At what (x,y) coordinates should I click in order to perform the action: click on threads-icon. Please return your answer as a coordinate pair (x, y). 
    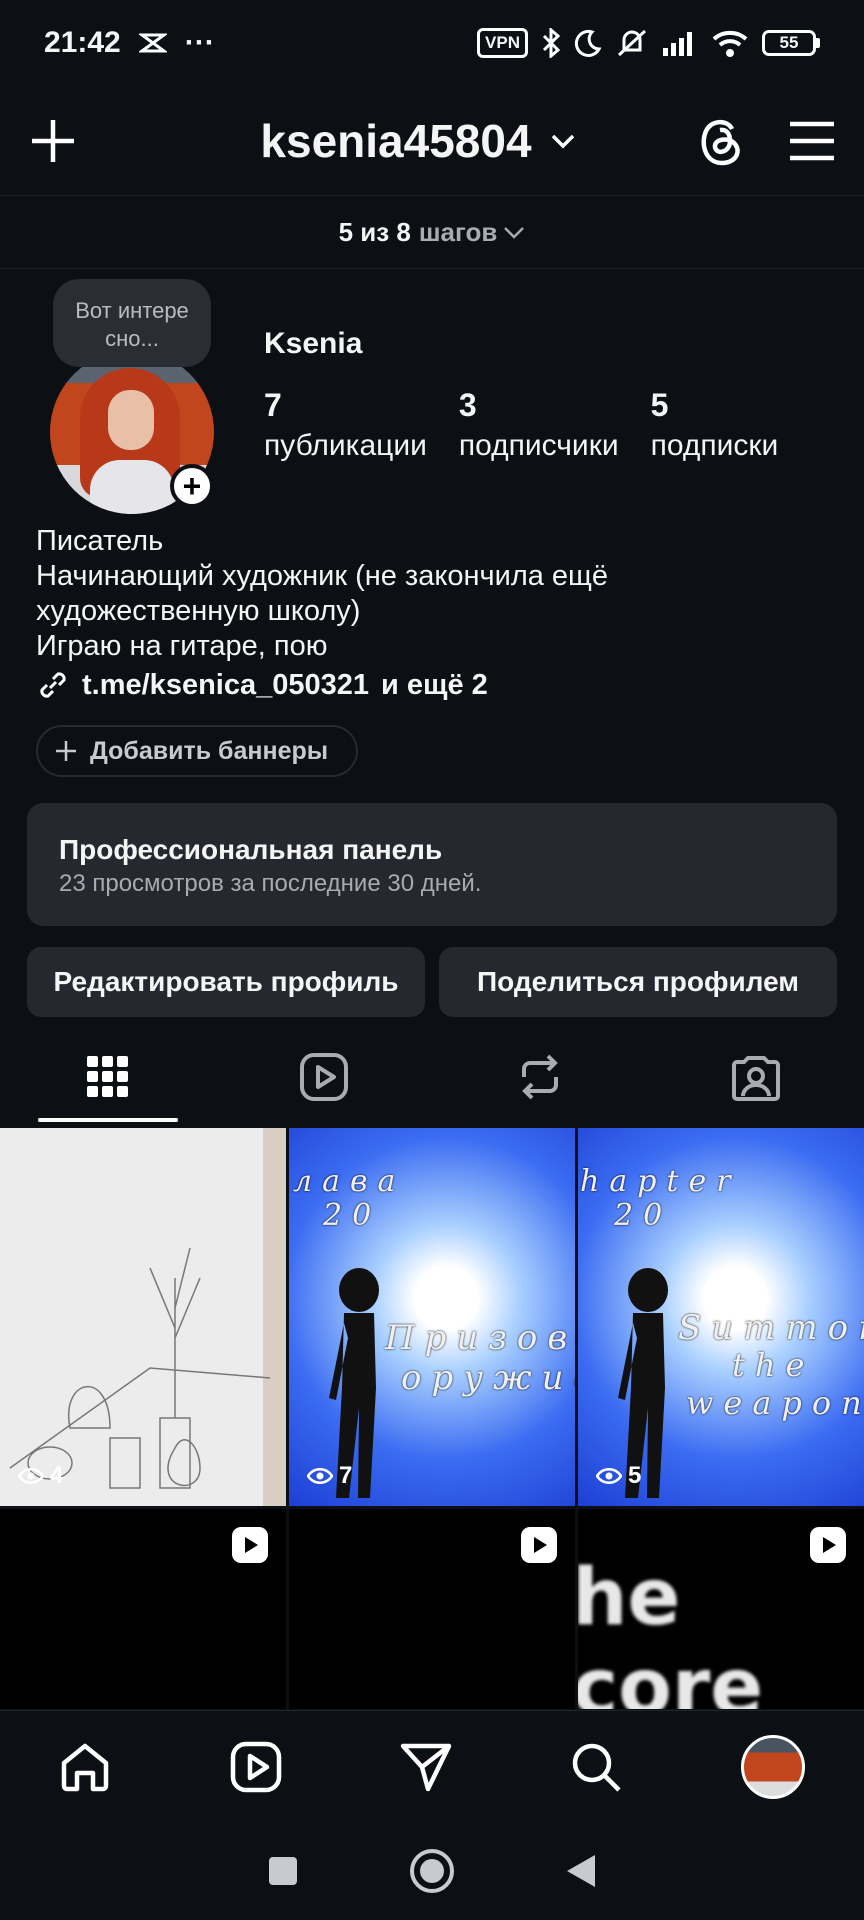
    Looking at the image, I should click on (721, 141).